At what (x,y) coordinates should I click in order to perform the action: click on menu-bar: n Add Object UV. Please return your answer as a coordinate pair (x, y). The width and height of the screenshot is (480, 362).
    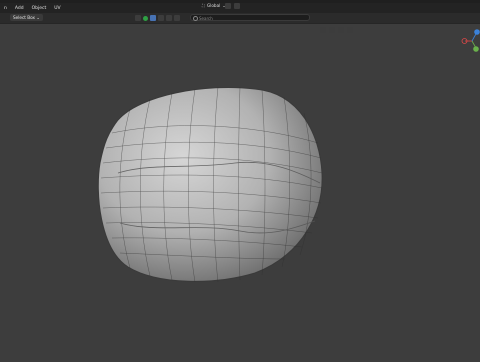
    Looking at the image, I should click on (240, 8).